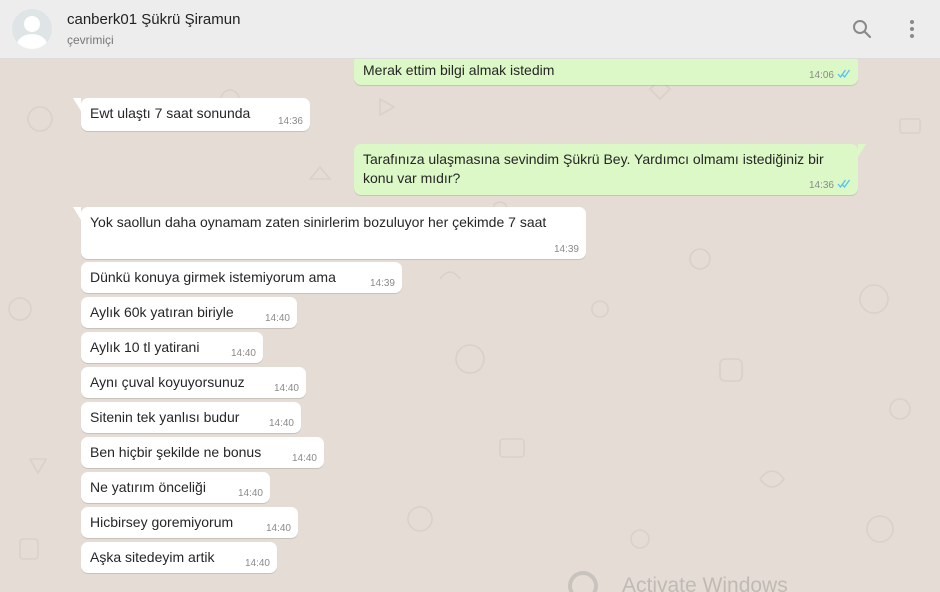  I want to click on message-bubble-outgoing: Merak ettim bilgi almak istedim 14:06, so click(606, 72).